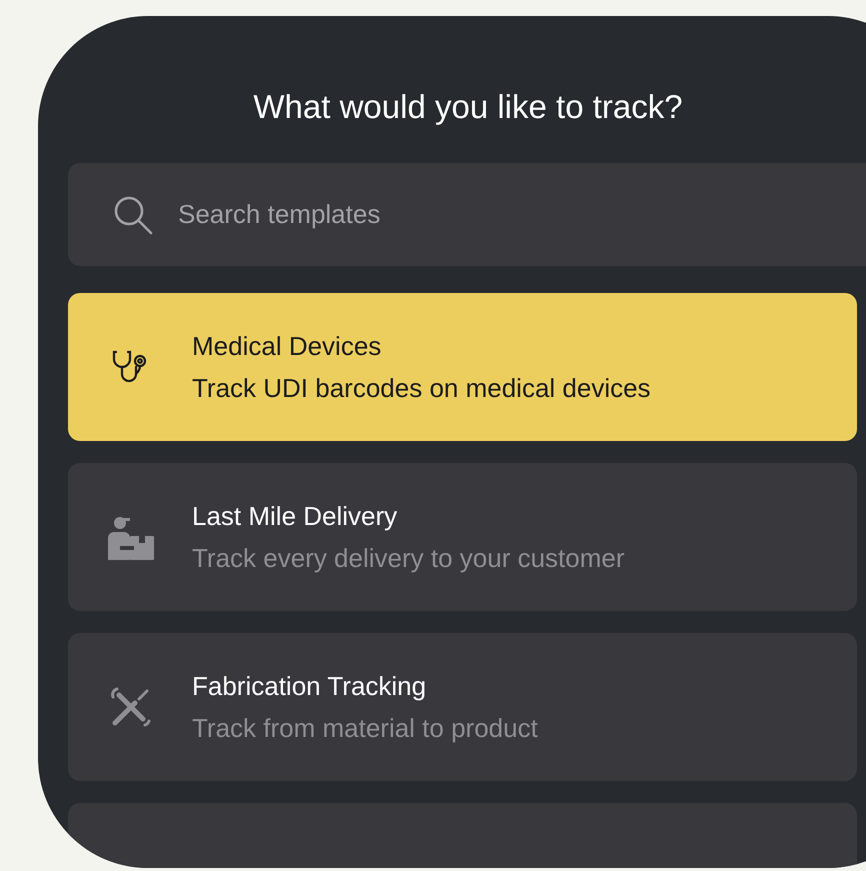 Image resolution: width=866 pixels, height=871 pixels. Describe the element at coordinates (428, 214) in the screenshot. I see `search-field: Search templates` at that location.